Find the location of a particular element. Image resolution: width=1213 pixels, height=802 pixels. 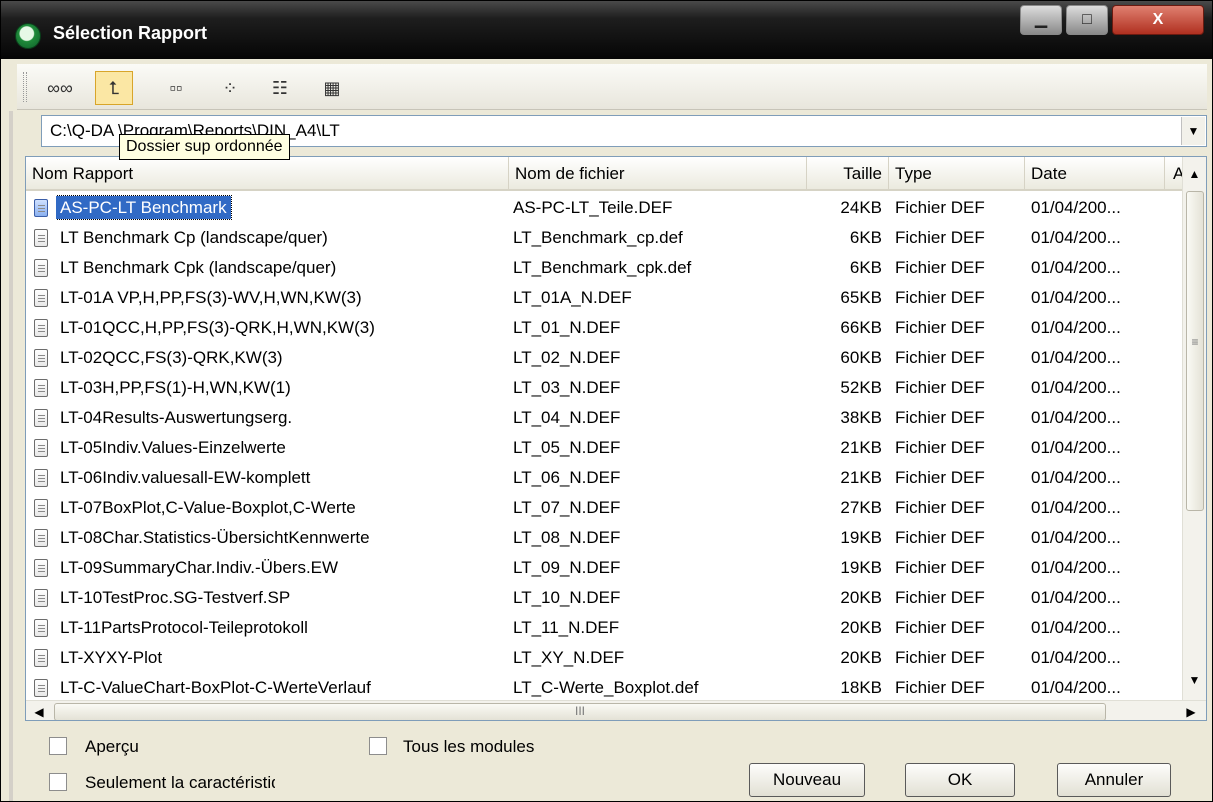

file-name-cell: LT_02_N.DEF is located at coordinates (567, 357).